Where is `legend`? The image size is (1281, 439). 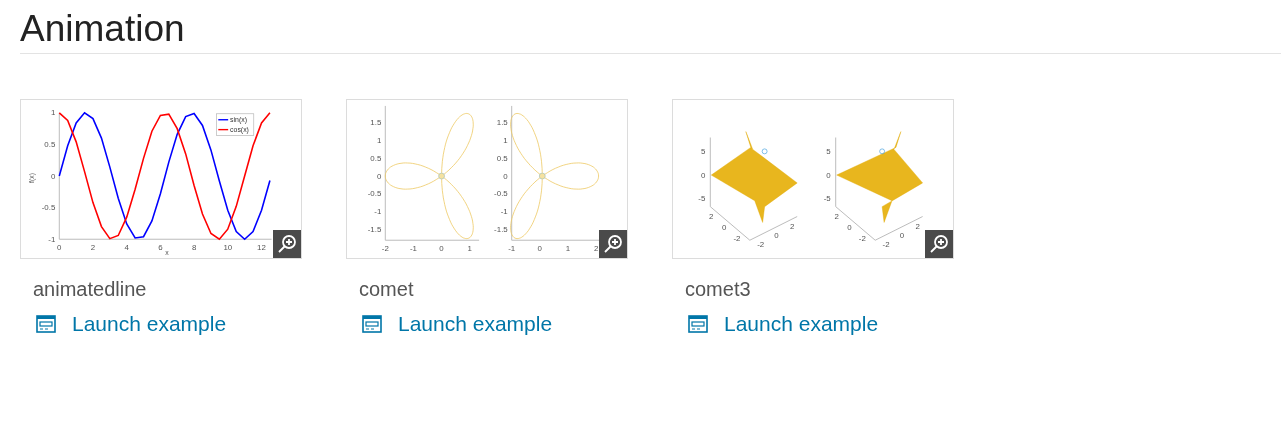
legend is located at coordinates (235, 124).